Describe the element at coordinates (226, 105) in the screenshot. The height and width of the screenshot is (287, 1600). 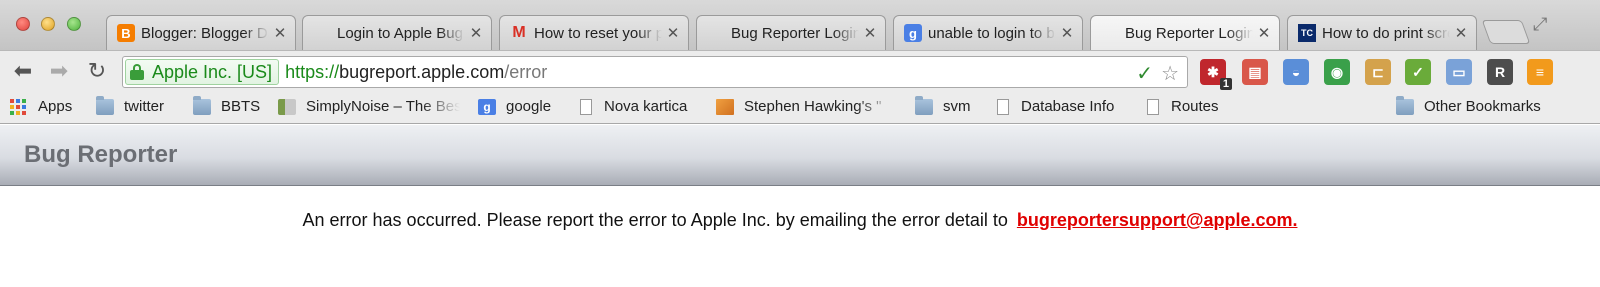
I see `bookmark-folder-bbts: BBTS` at that location.